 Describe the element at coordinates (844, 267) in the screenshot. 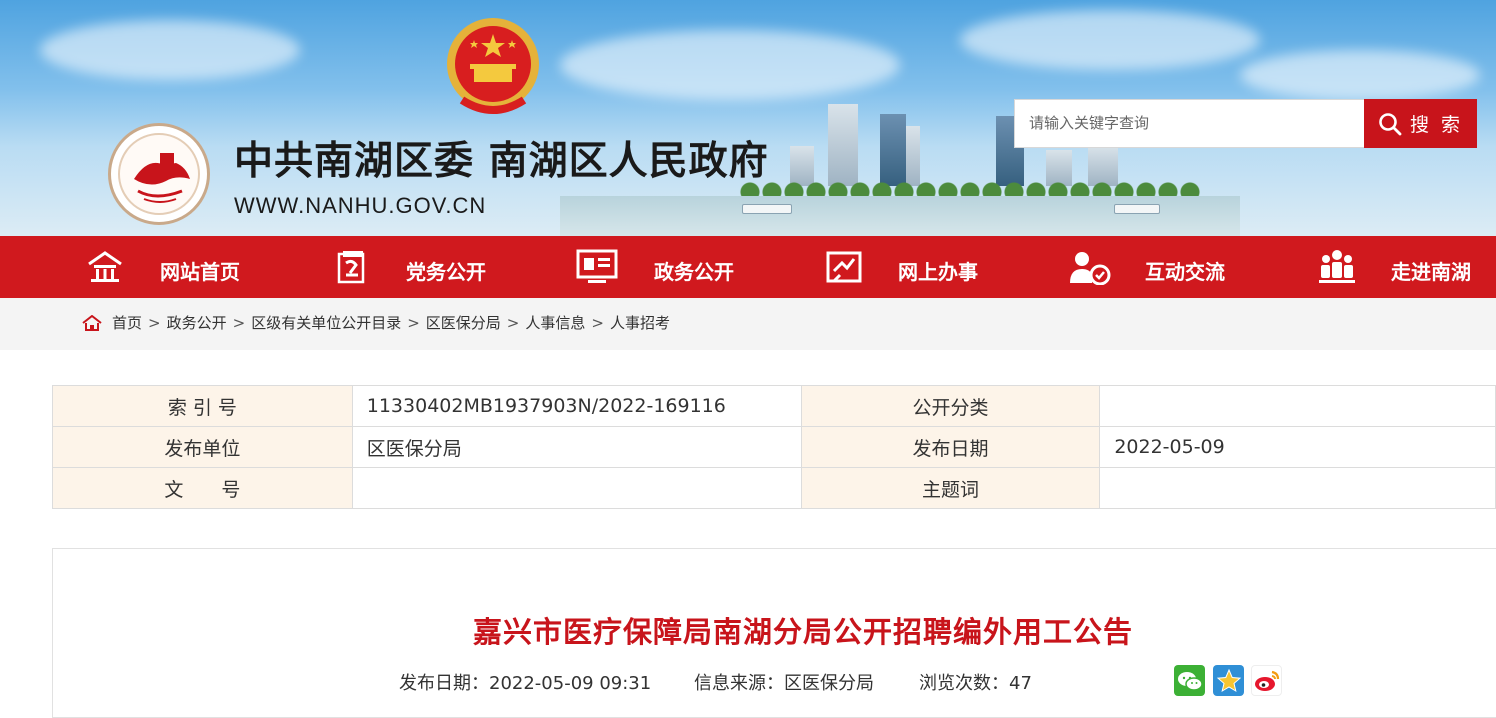

I see `online-service-icon` at that location.